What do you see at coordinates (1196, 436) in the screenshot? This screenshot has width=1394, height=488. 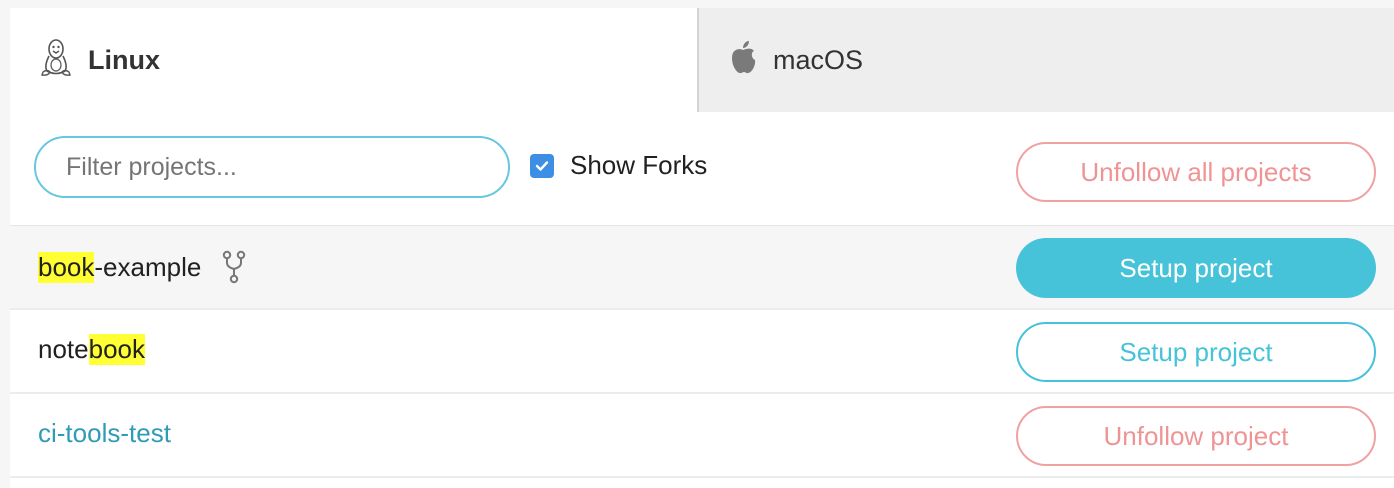 I see `unfollow-project-button: Unfollow project` at bounding box center [1196, 436].